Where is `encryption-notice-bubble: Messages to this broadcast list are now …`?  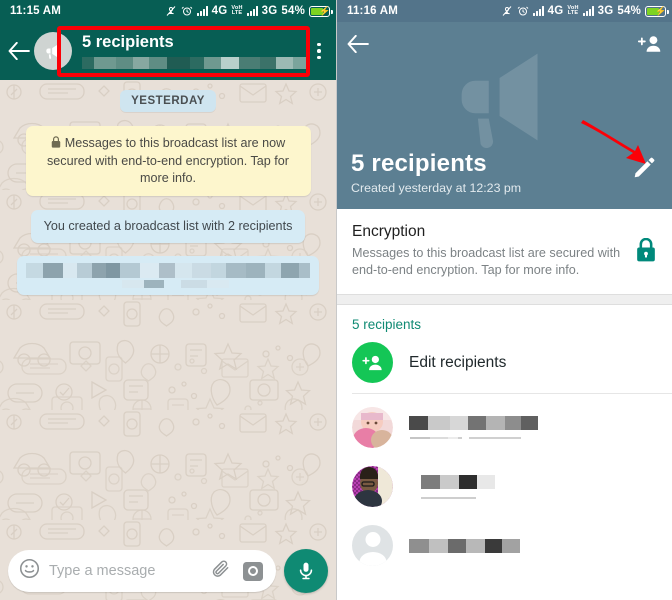
encryption-notice-bubble: Messages to this broadcast list are now … is located at coordinates (168, 161).